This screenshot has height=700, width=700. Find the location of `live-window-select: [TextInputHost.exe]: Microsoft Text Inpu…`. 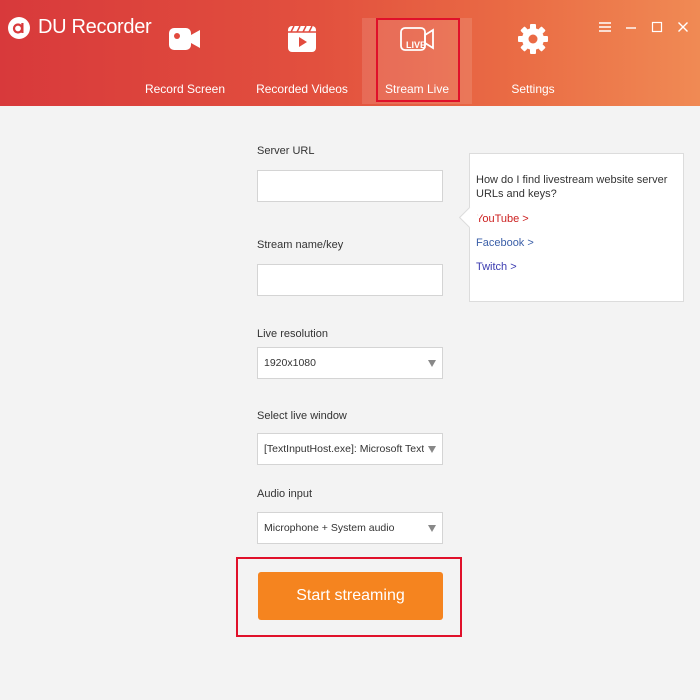

live-window-select: [TextInputHost.exe]: Microsoft Text Inpu… is located at coordinates (350, 449).